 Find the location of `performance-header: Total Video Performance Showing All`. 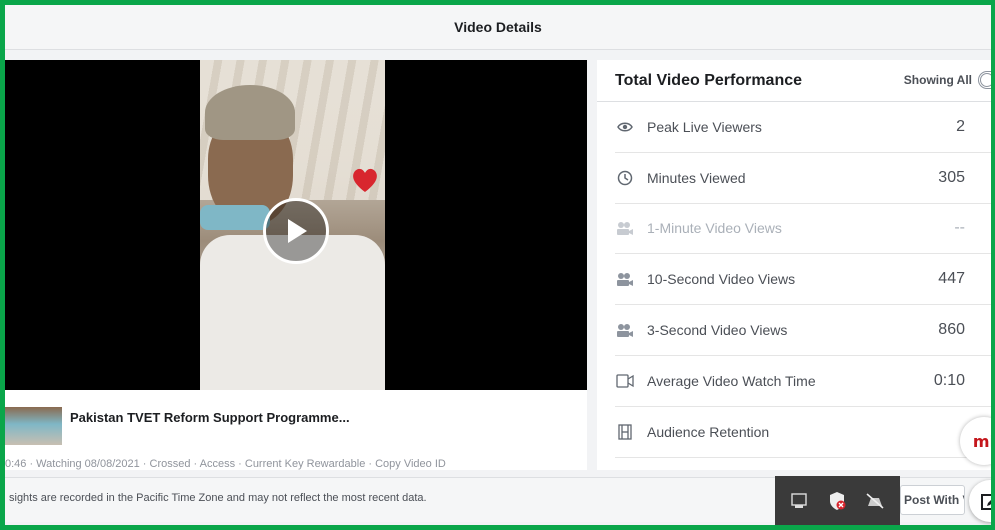

performance-header: Total Video Performance Showing All is located at coordinates (794, 81).